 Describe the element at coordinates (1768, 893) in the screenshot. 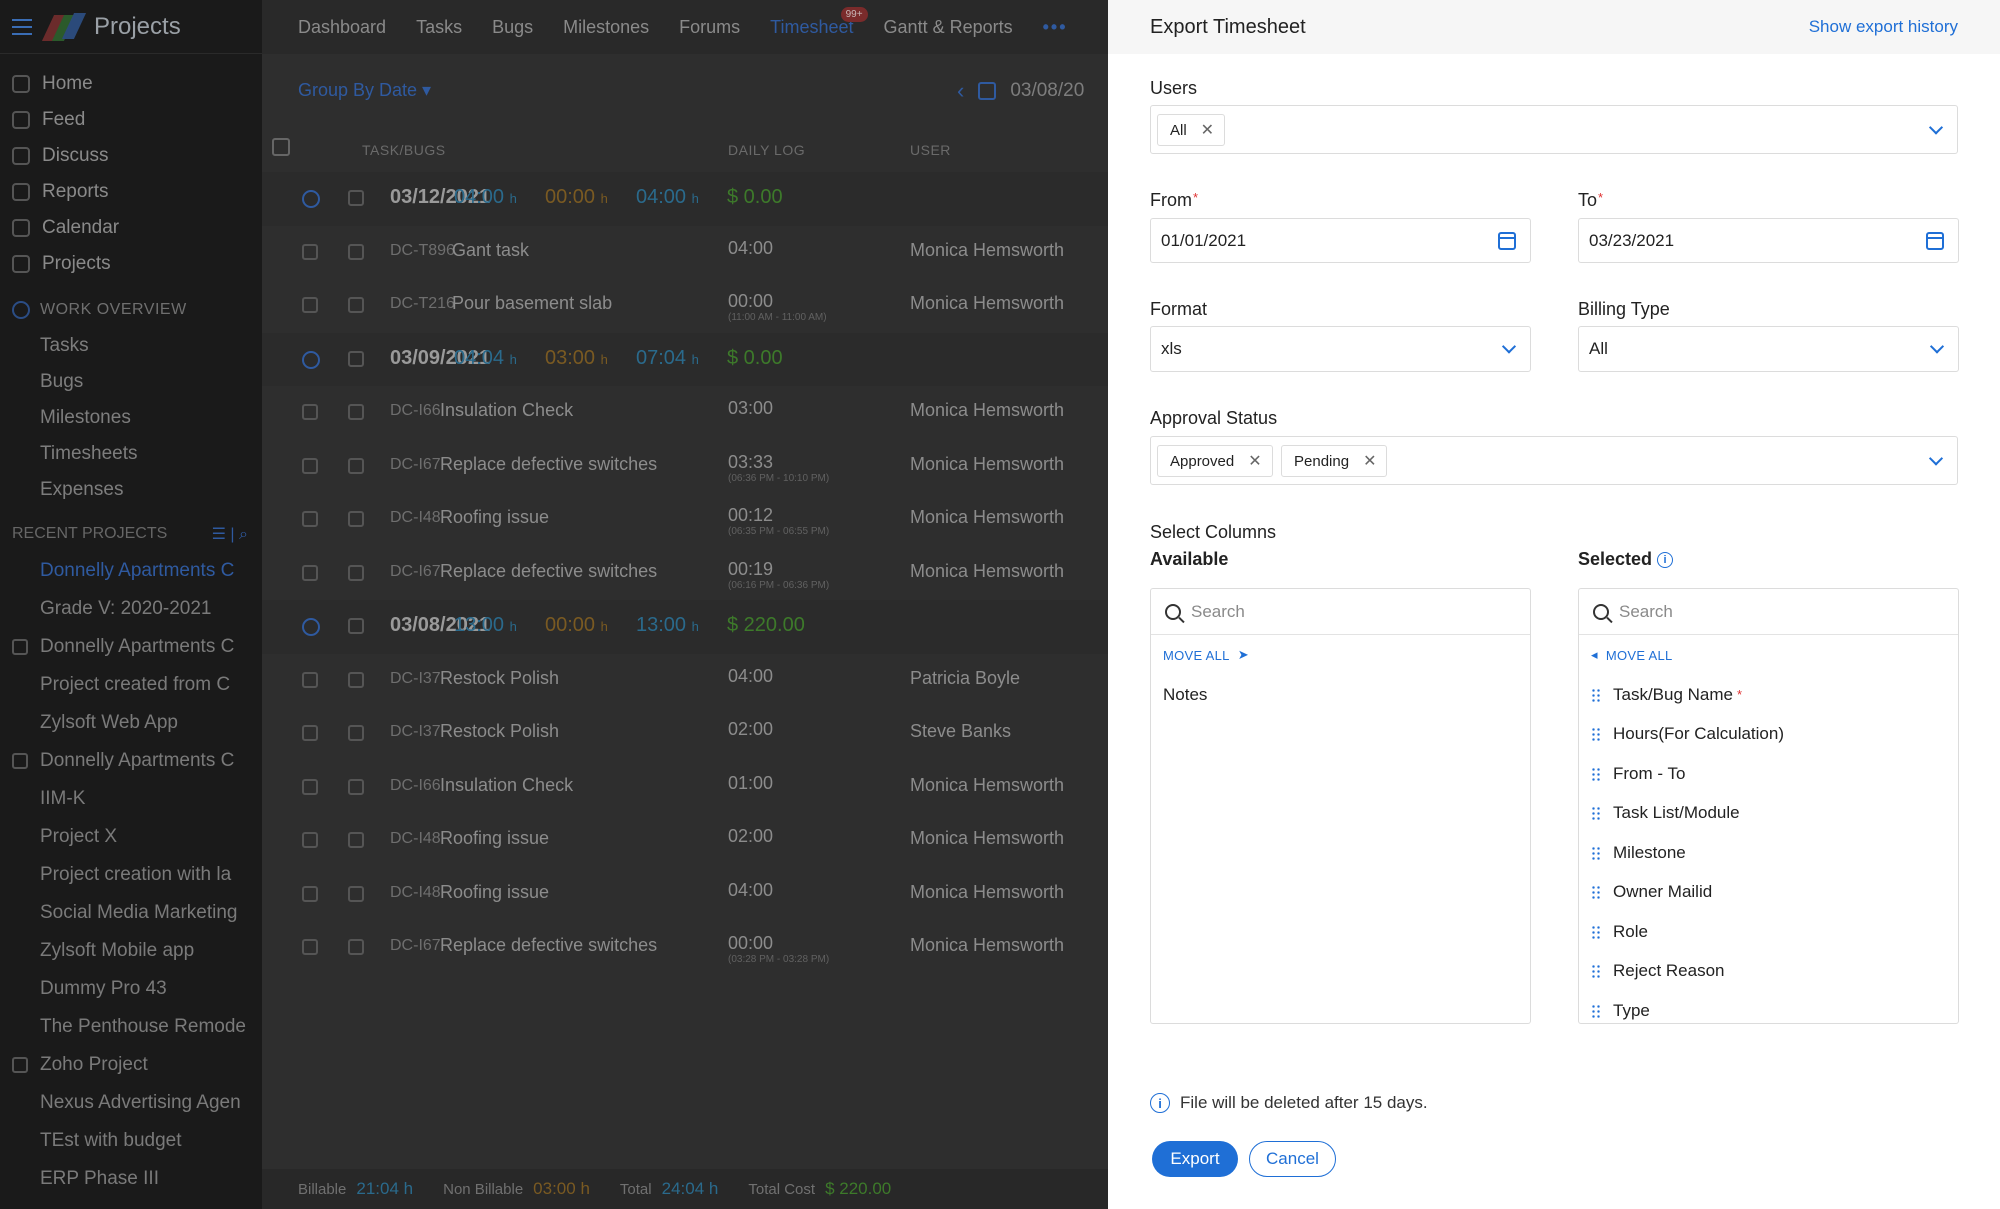

I see `selected-column-item: Owner Mailid` at that location.